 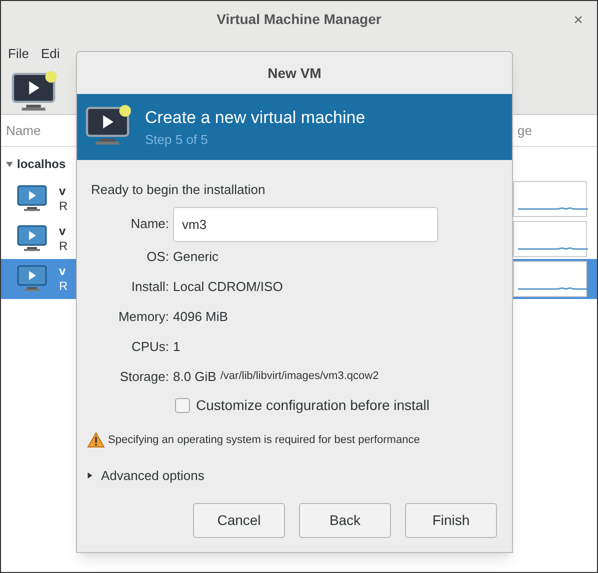 I want to click on detail-value: Local CDROM/ISO, so click(x=228, y=287).